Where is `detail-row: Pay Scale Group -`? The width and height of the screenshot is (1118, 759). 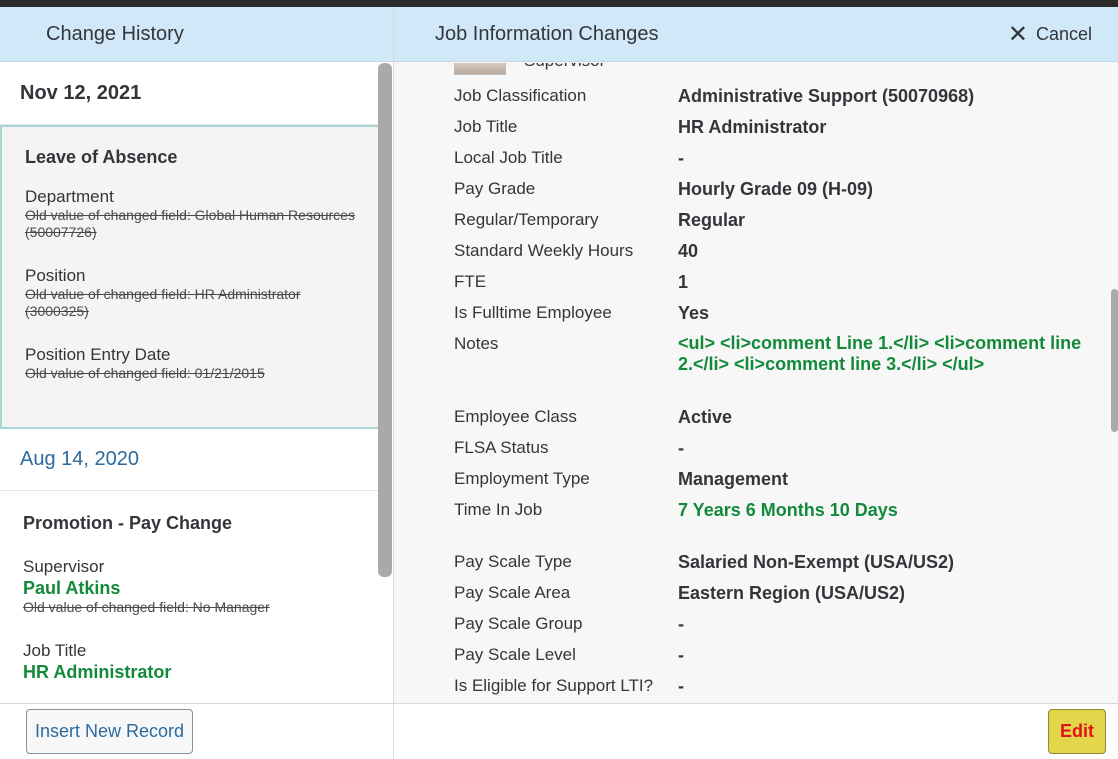
detail-row: Pay Scale Group - is located at coordinates (750, 628).